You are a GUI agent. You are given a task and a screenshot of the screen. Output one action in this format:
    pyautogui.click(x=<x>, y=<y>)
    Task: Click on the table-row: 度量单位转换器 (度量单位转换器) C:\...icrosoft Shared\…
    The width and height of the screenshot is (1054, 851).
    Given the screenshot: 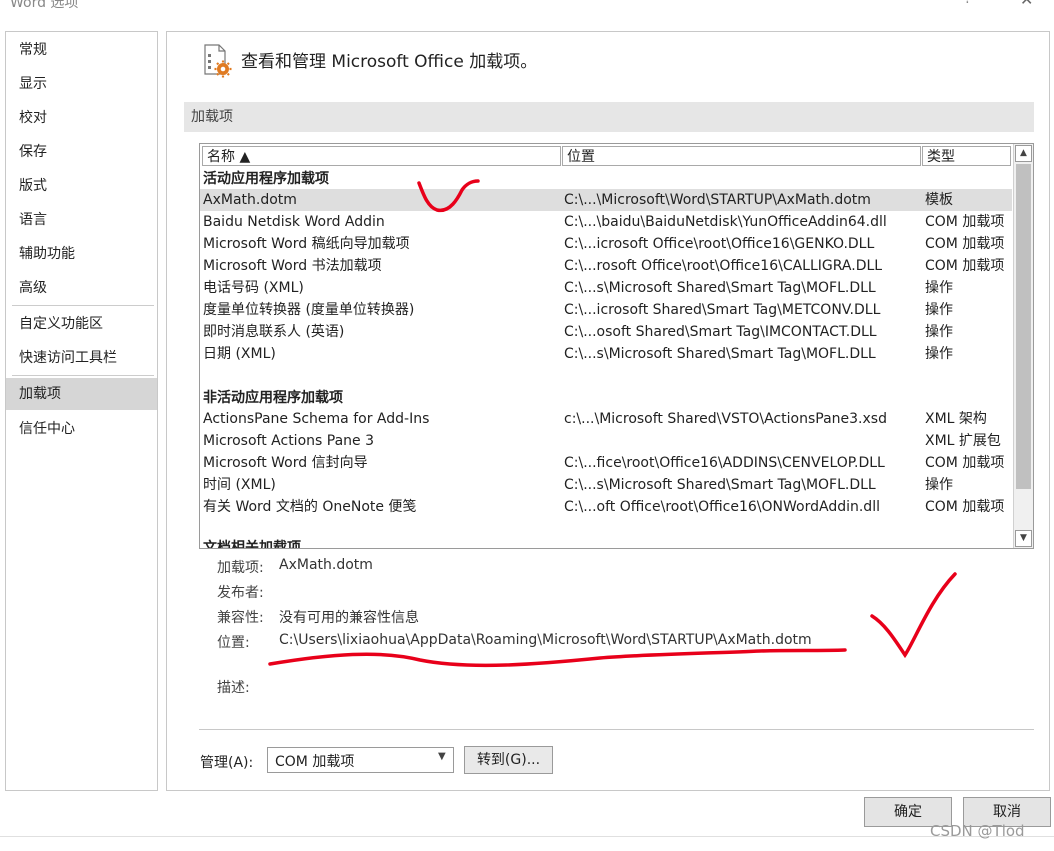 What is the action you would take?
    pyautogui.click(x=606, y=310)
    